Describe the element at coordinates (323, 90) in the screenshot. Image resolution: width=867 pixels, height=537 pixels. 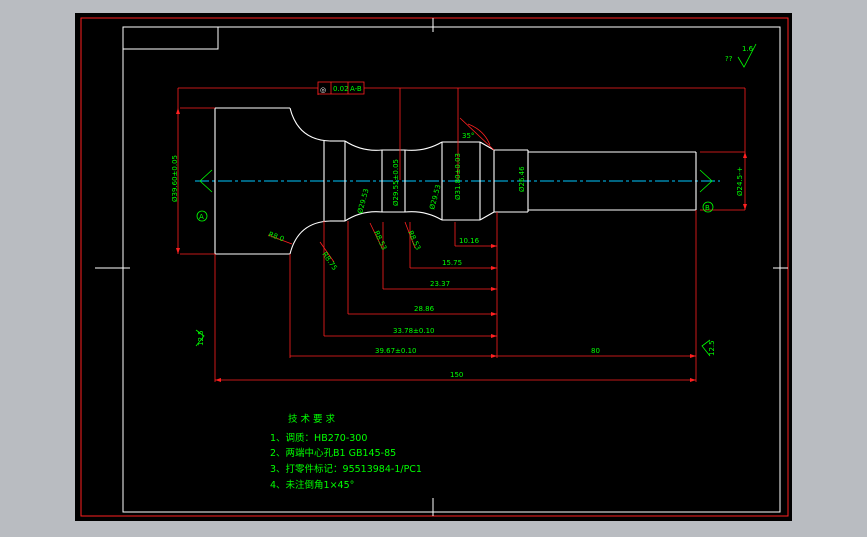
I see `tolerance-symbol: ◎` at that location.